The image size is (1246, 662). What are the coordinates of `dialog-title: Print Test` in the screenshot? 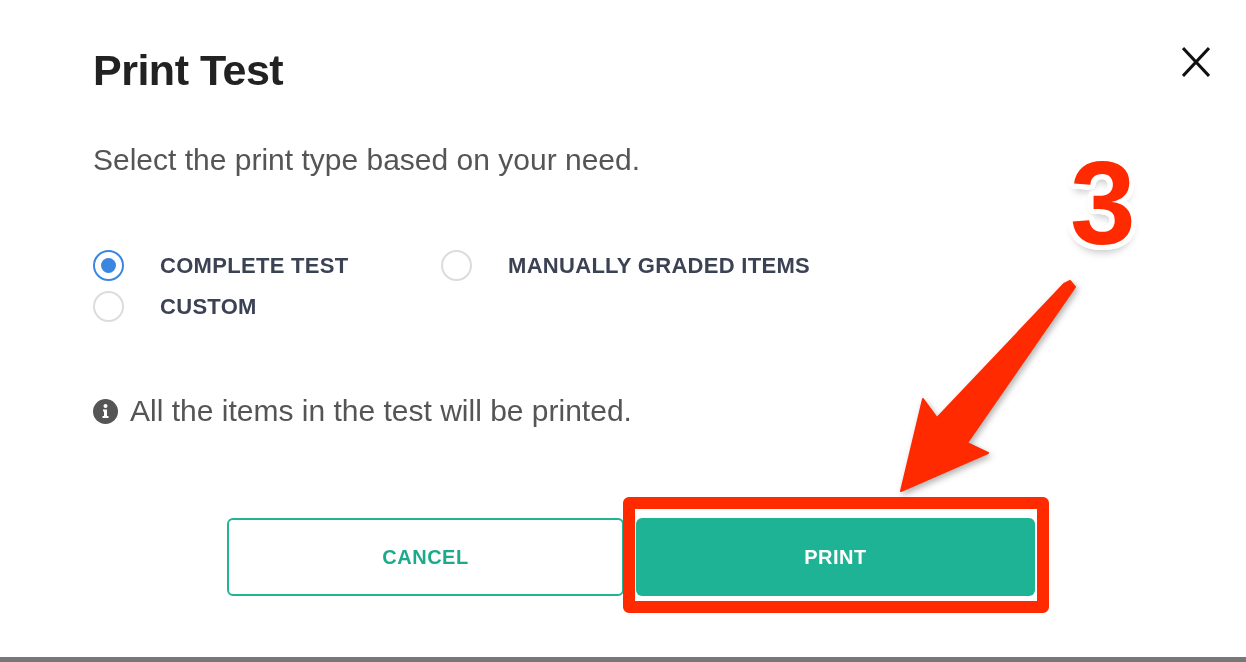 It's located at (188, 70).